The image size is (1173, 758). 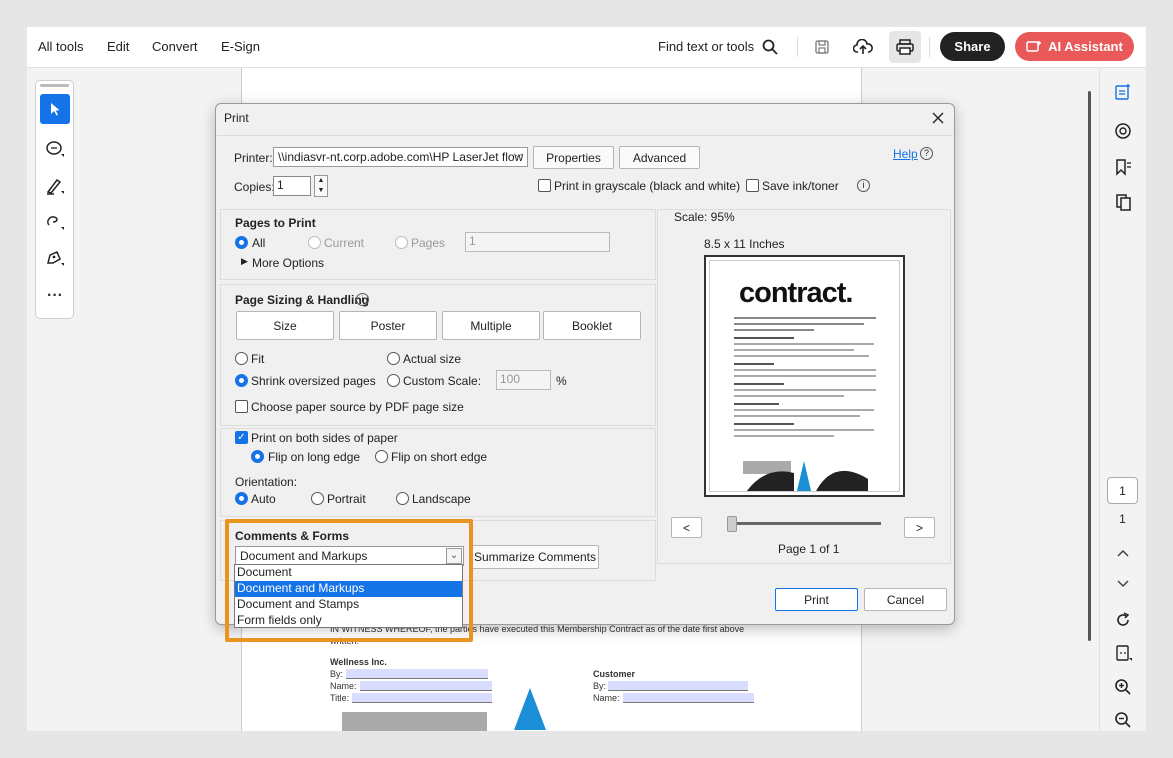 What do you see at coordinates (1123, 131) in the screenshot?
I see `comments-icon` at bounding box center [1123, 131].